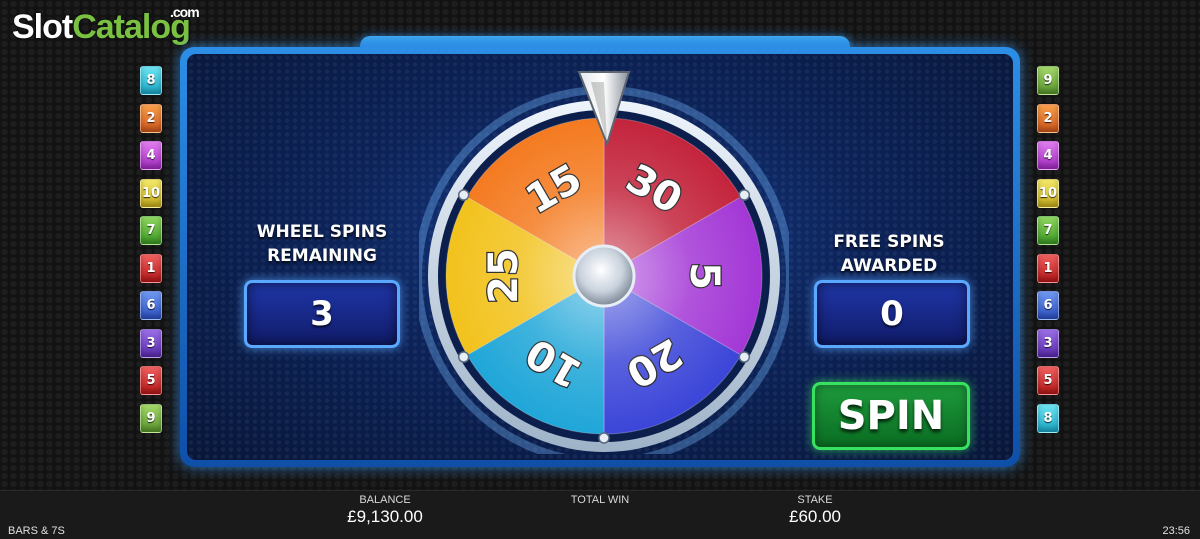 The width and height of the screenshot is (1200, 539). I want to click on free-spins-label: FREE SPINS AWARDED, so click(889, 254).